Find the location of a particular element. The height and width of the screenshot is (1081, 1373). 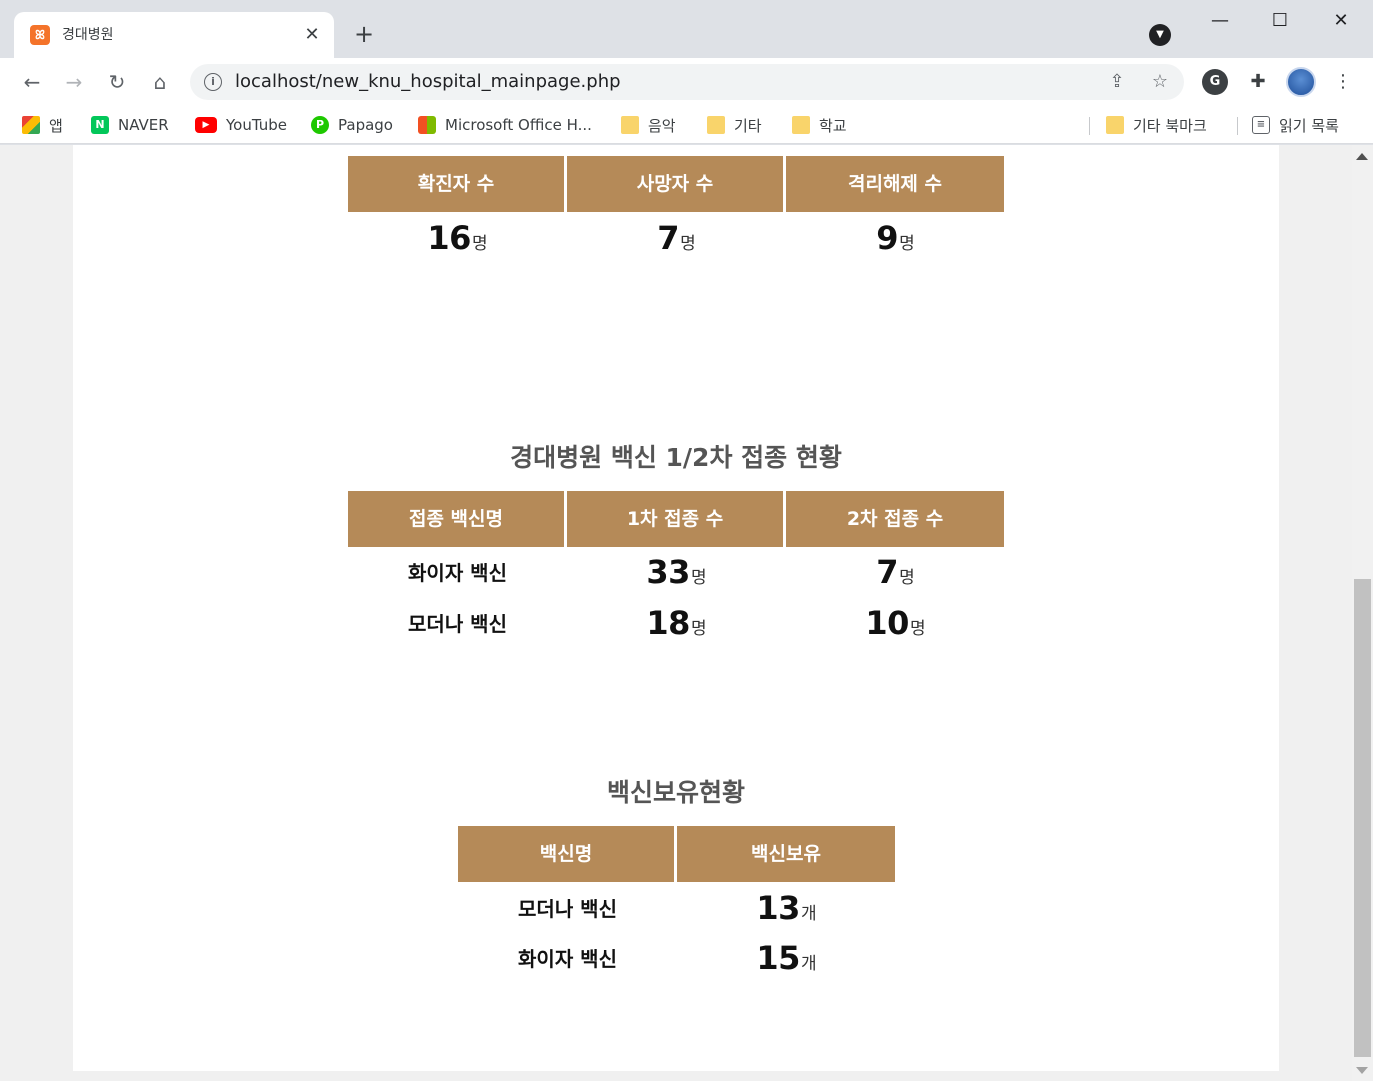

header-second-dose: 2차 접종 수 is located at coordinates (895, 519).